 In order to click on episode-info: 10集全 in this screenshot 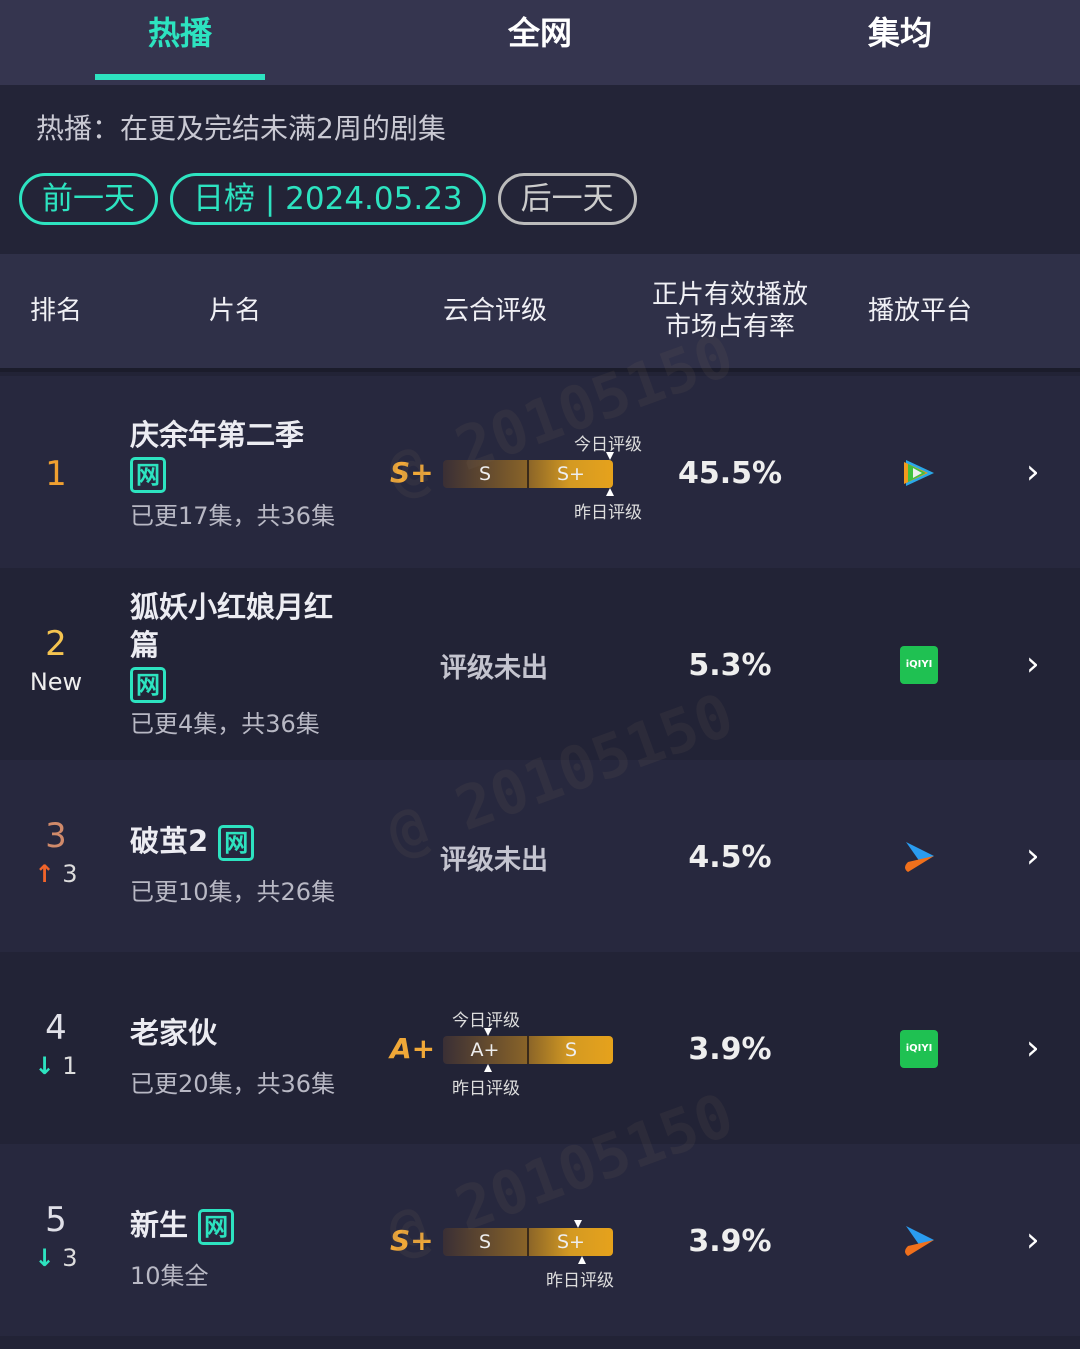, I will do `click(169, 1276)`.